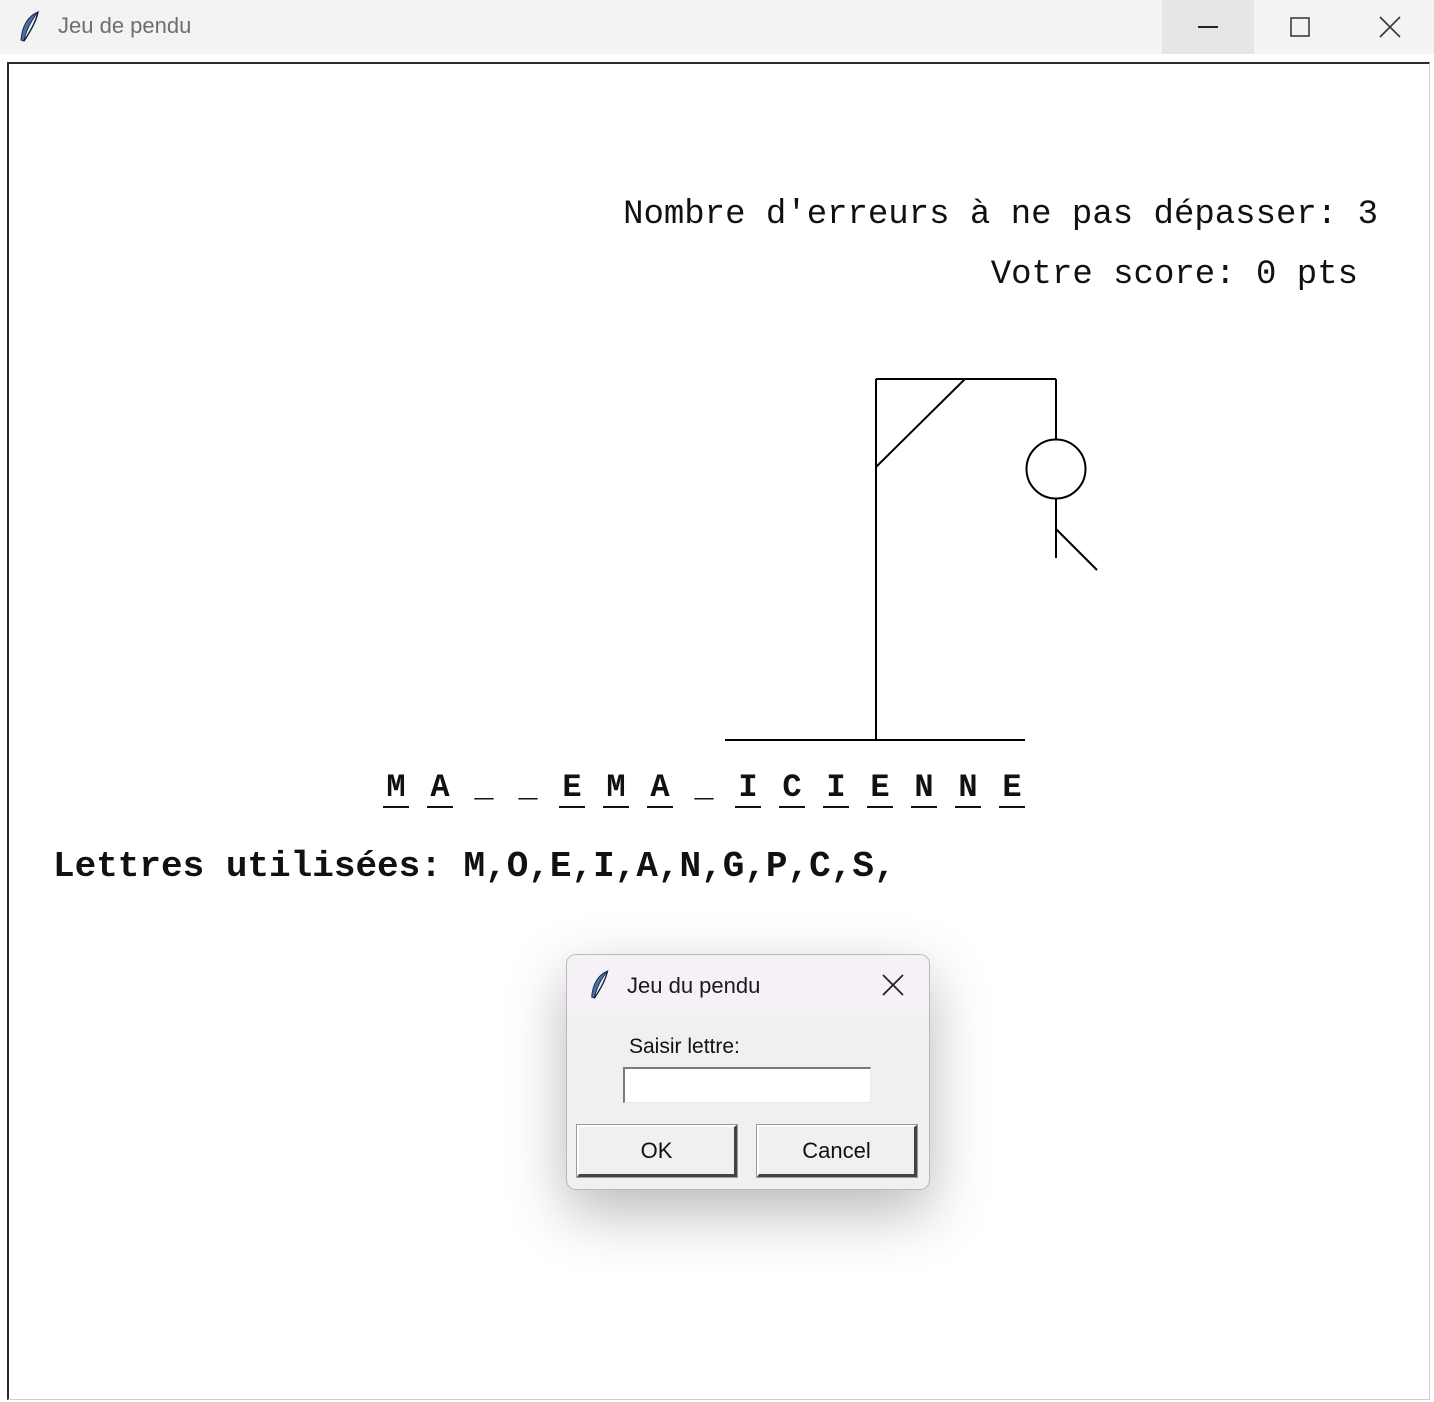 The height and width of the screenshot is (1402, 1434). I want to click on used-letters-line: Lettres utilisées: M,O,E,I,A,N,G,P,C,S,, so click(474, 866).